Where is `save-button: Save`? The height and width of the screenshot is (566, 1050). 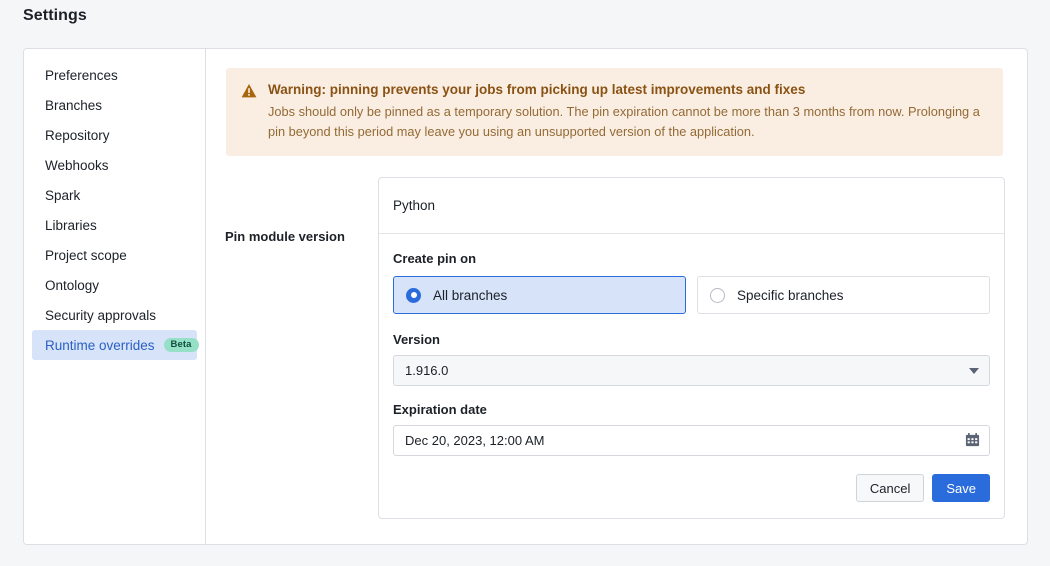
save-button: Save is located at coordinates (961, 488).